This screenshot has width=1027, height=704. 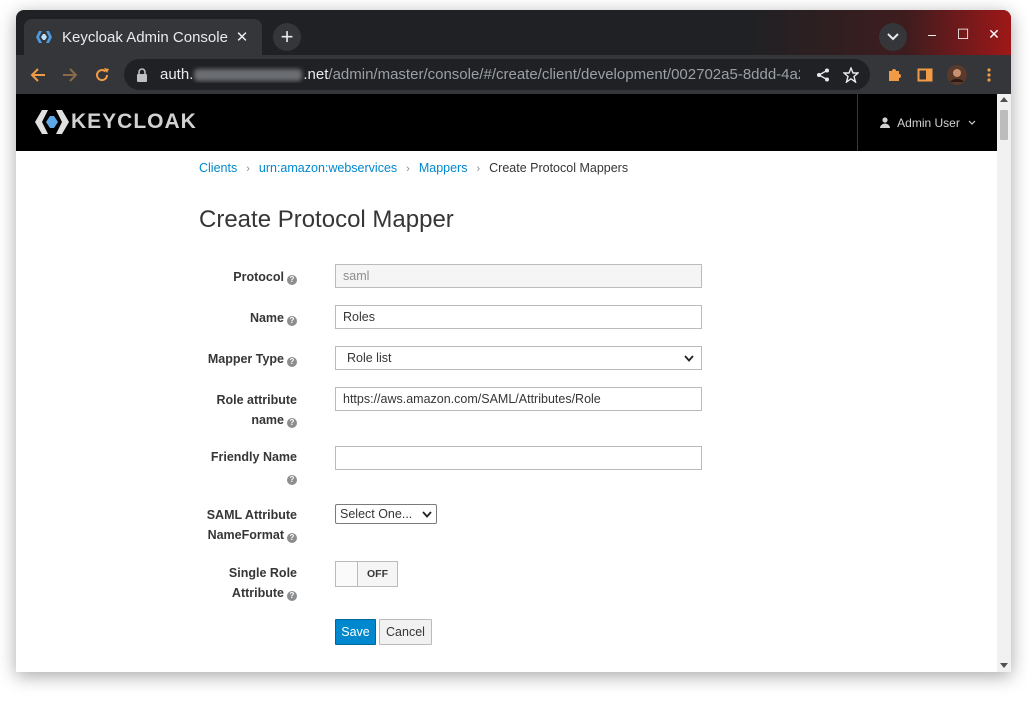 I want to click on kebab-menu-icon, so click(x=989, y=75).